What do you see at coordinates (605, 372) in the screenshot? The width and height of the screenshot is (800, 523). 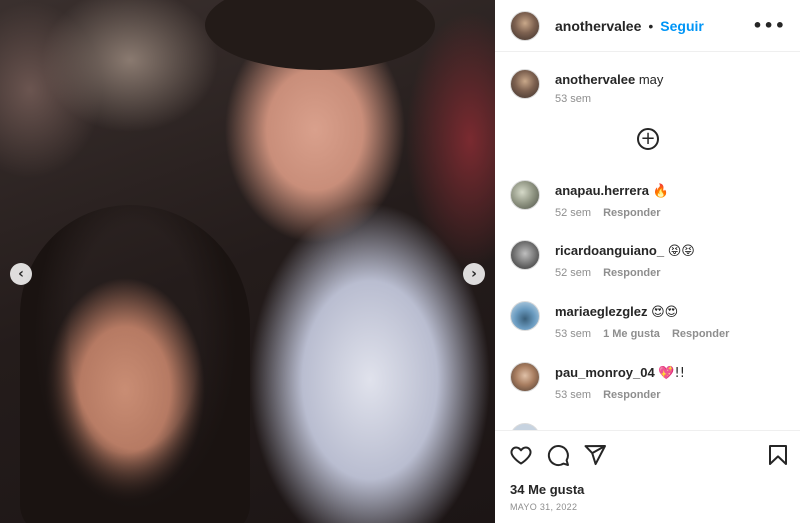 I see `comment-username: pau_monroy_04` at bounding box center [605, 372].